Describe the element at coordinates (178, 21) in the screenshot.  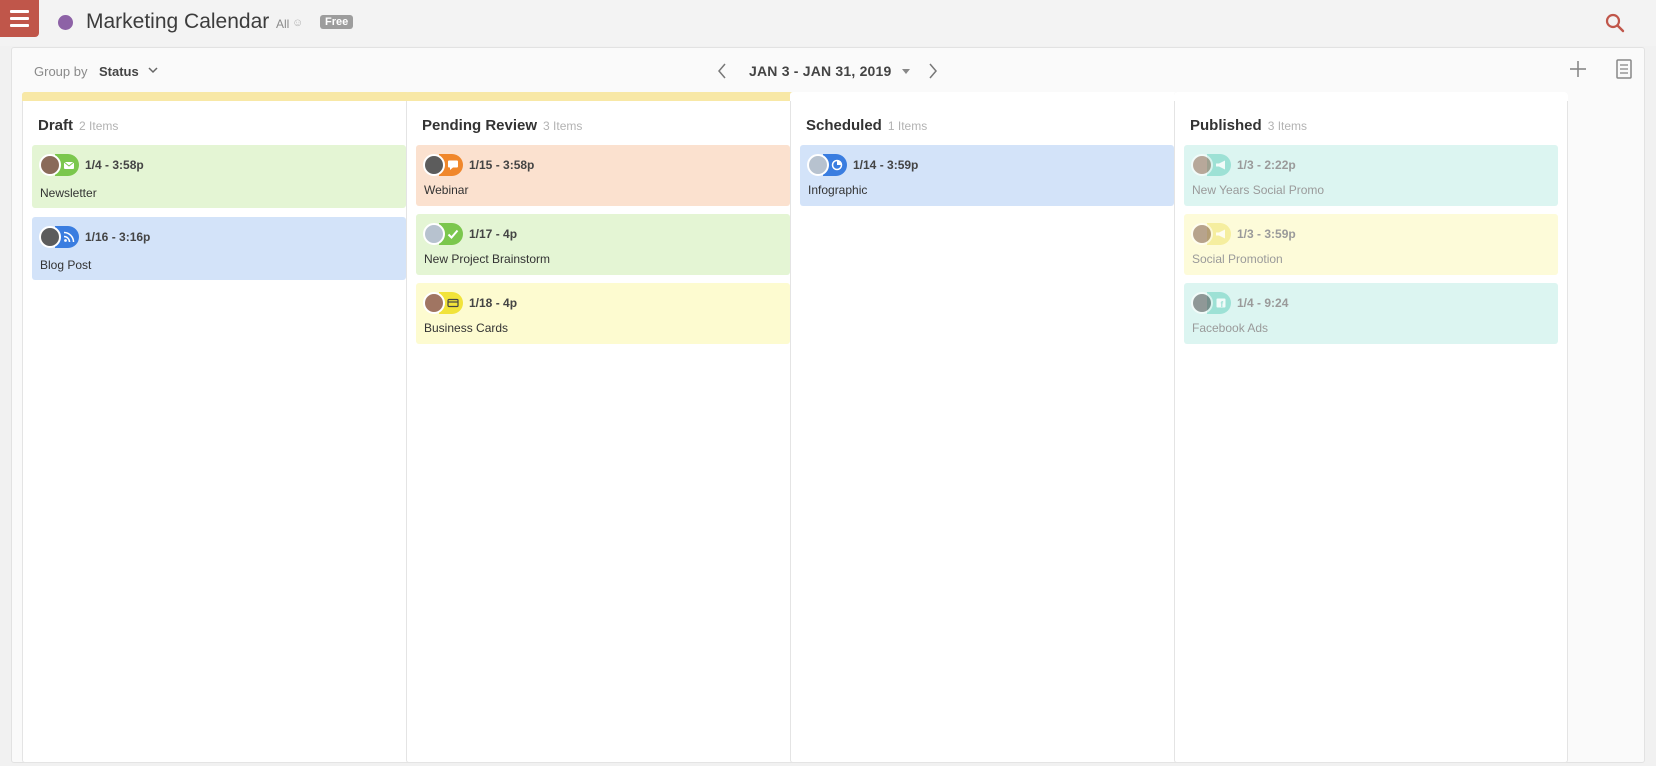
I see `page-title: Marketing Calendar` at that location.